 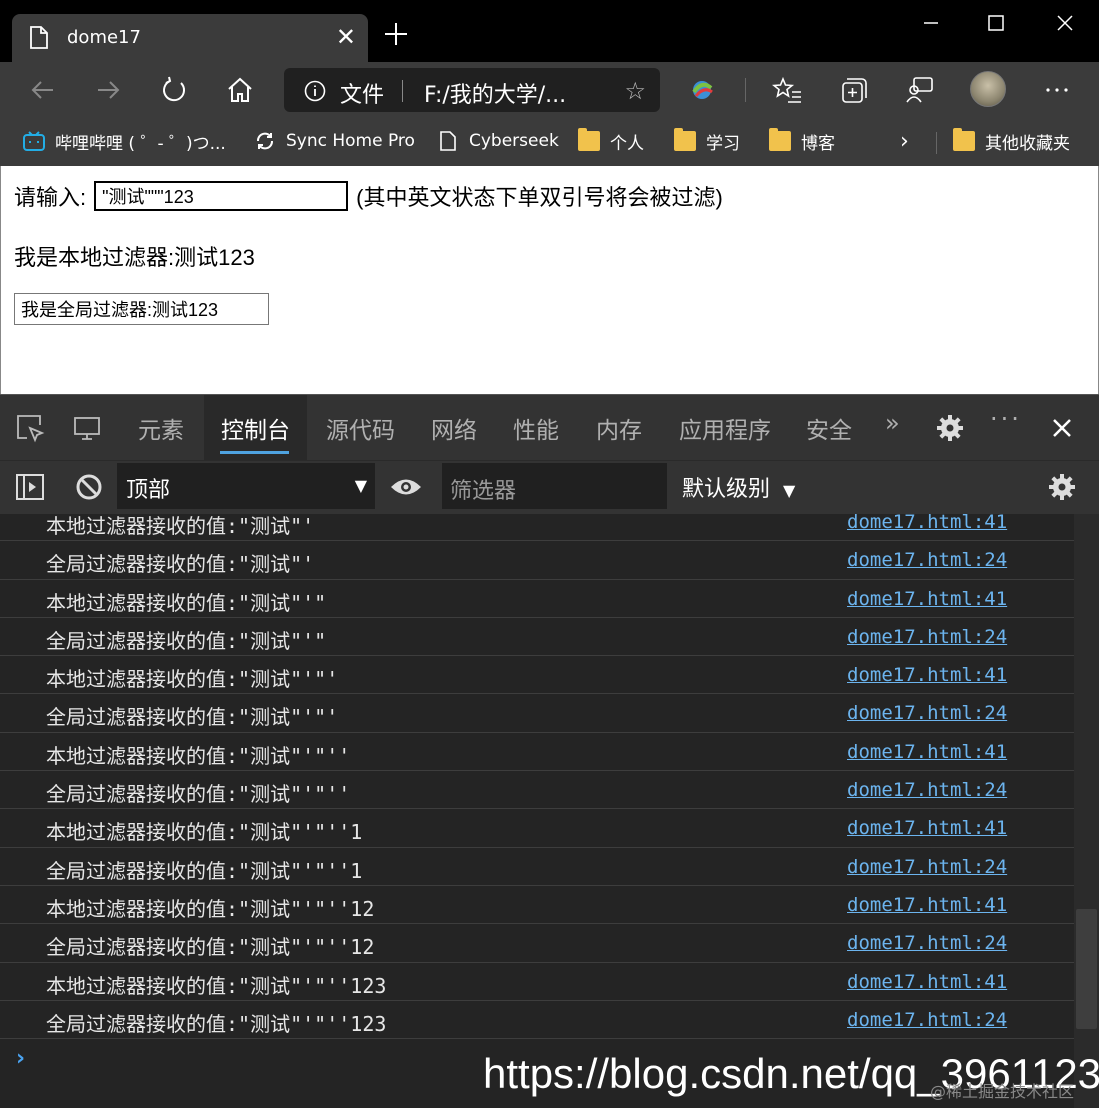 I want to click on tab-sources: 源代码, so click(x=360, y=428).